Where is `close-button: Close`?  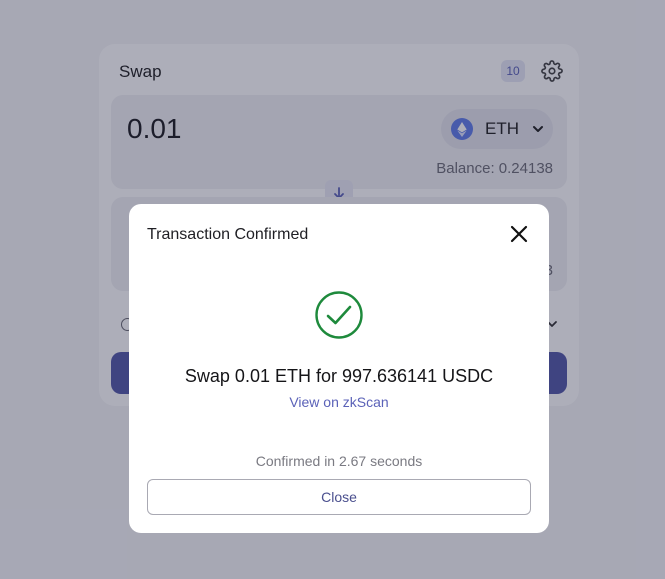 close-button: Close is located at coordinates (339, 497).